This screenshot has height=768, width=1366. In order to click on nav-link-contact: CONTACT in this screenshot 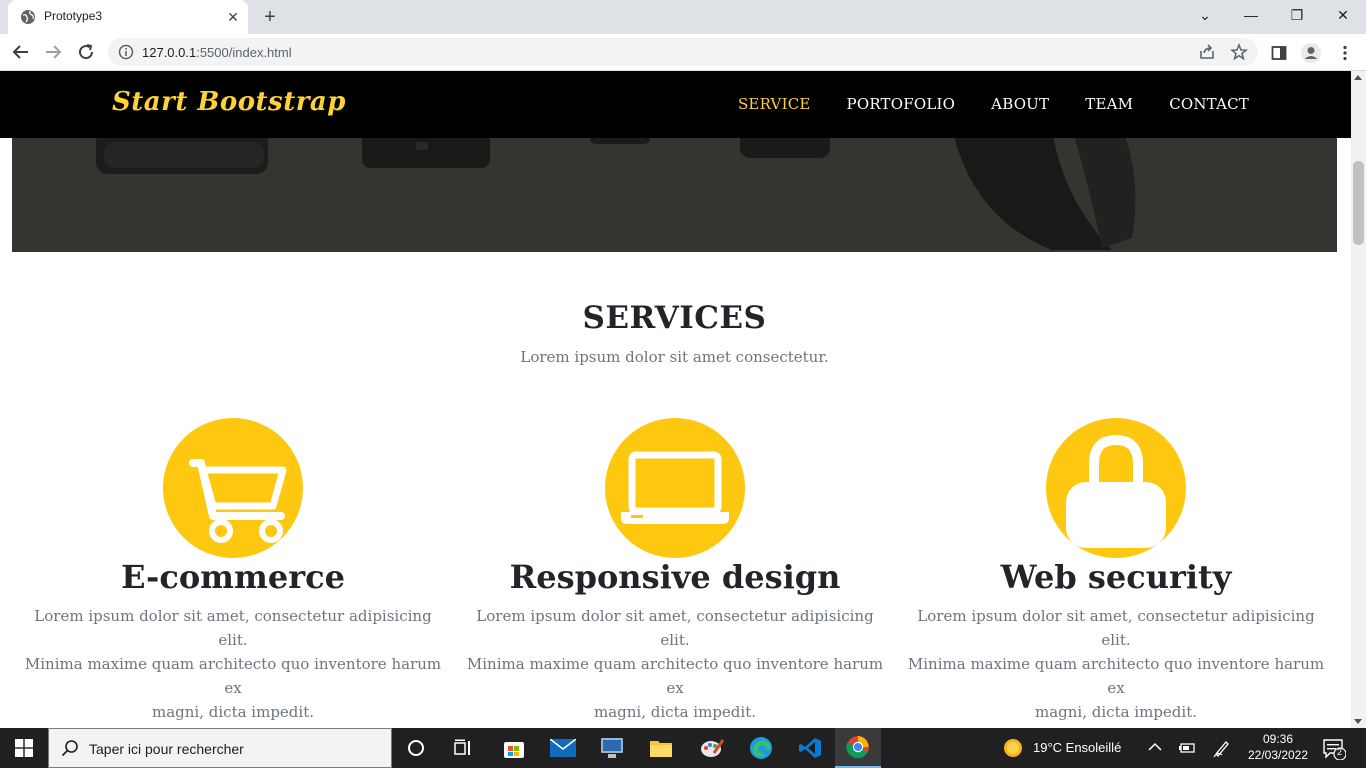, I will do `click(1209, 104)`.